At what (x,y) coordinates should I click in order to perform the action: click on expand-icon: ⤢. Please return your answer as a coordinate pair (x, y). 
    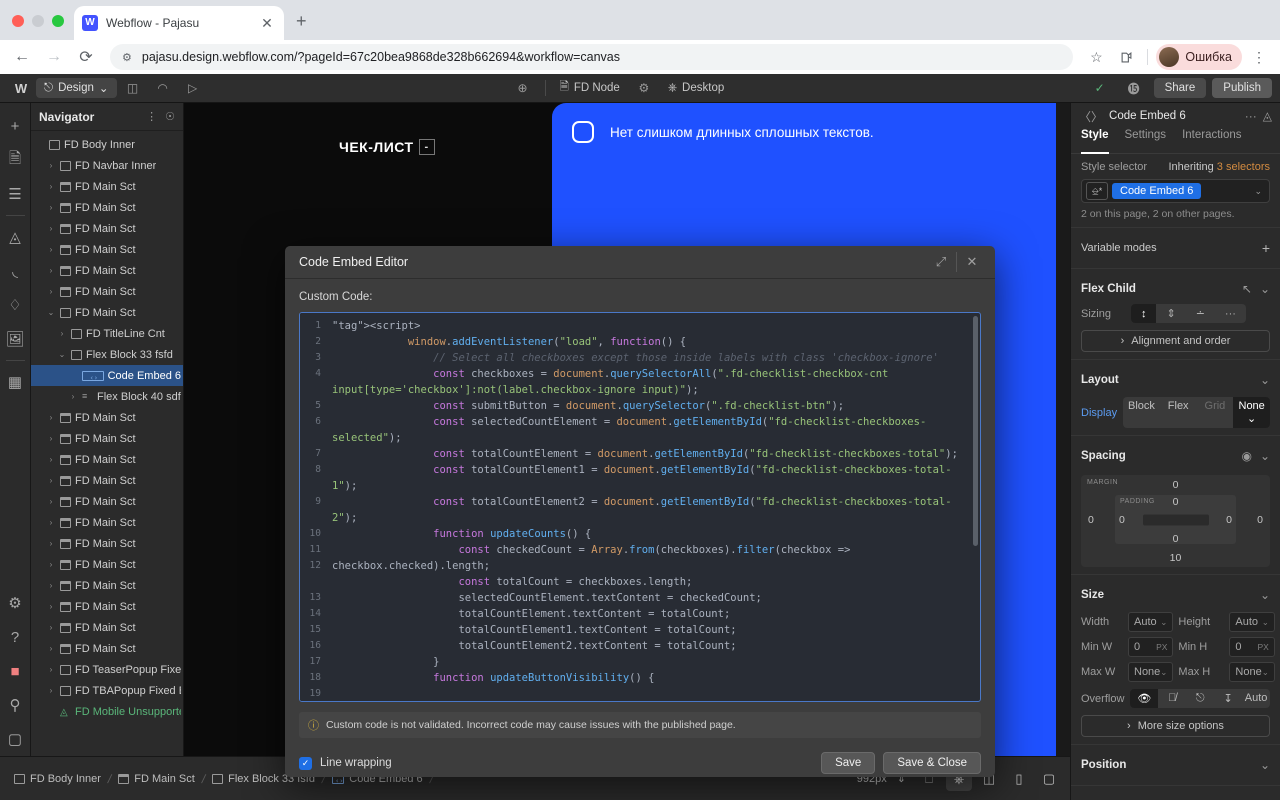
    Looking at the image, I should click on (941, 262).